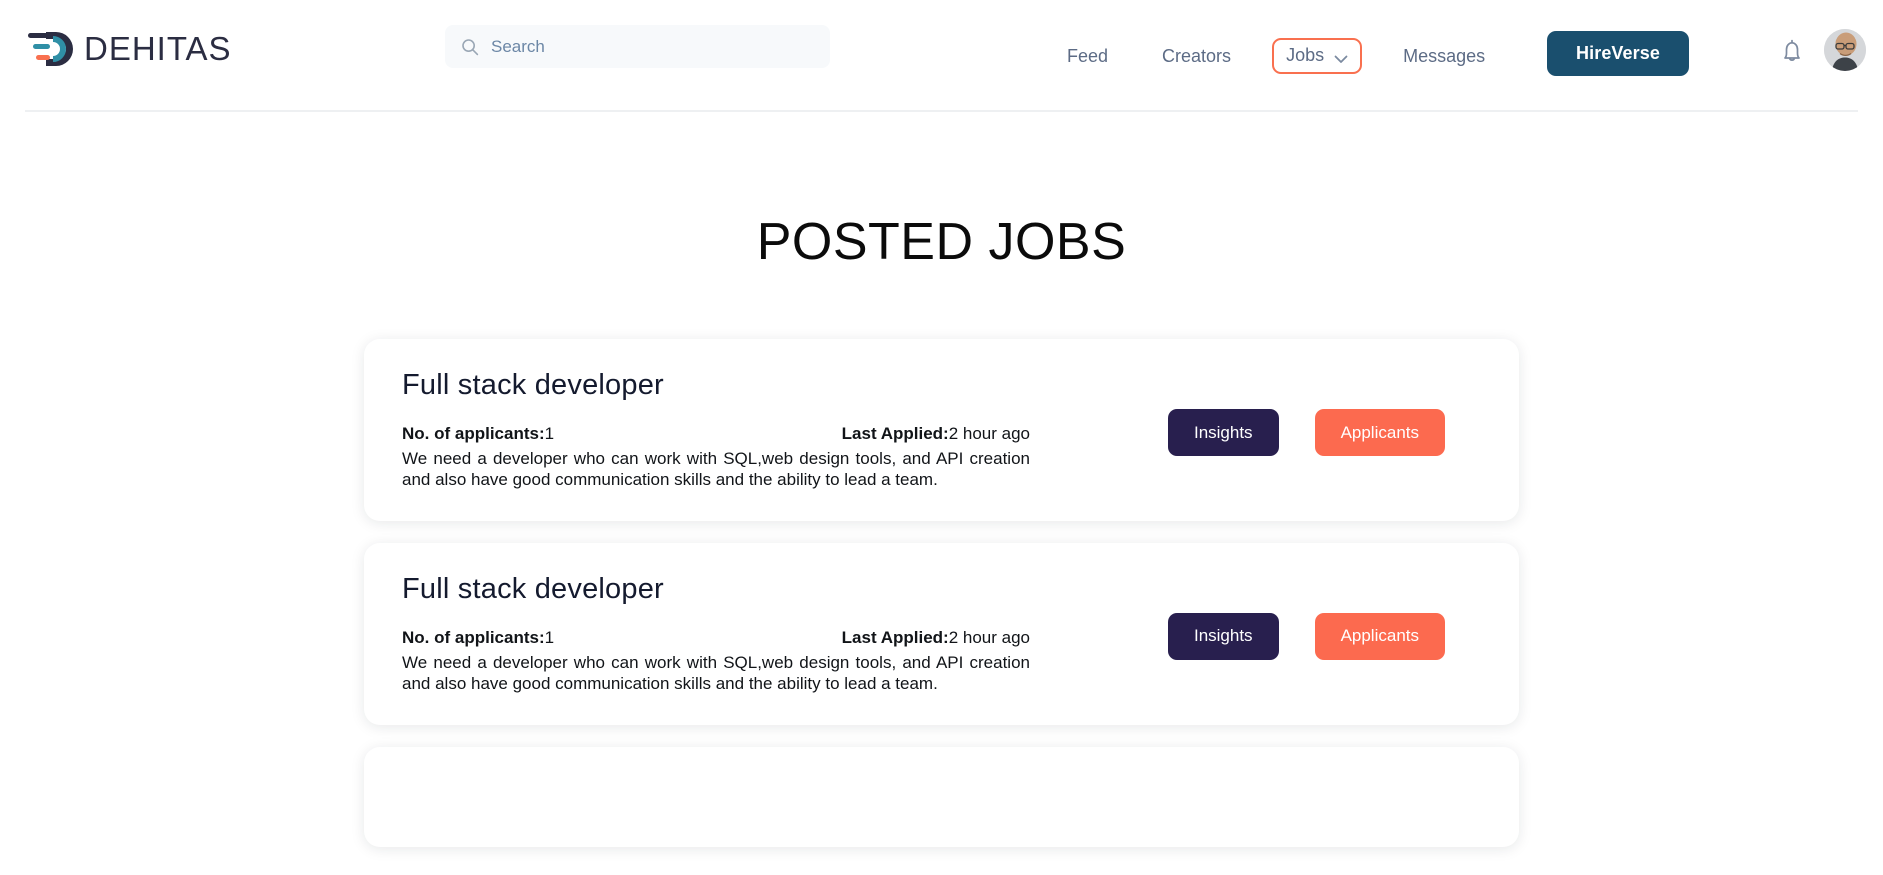  I want to click on nav-item-messages: Messages, so click(1444, 56).